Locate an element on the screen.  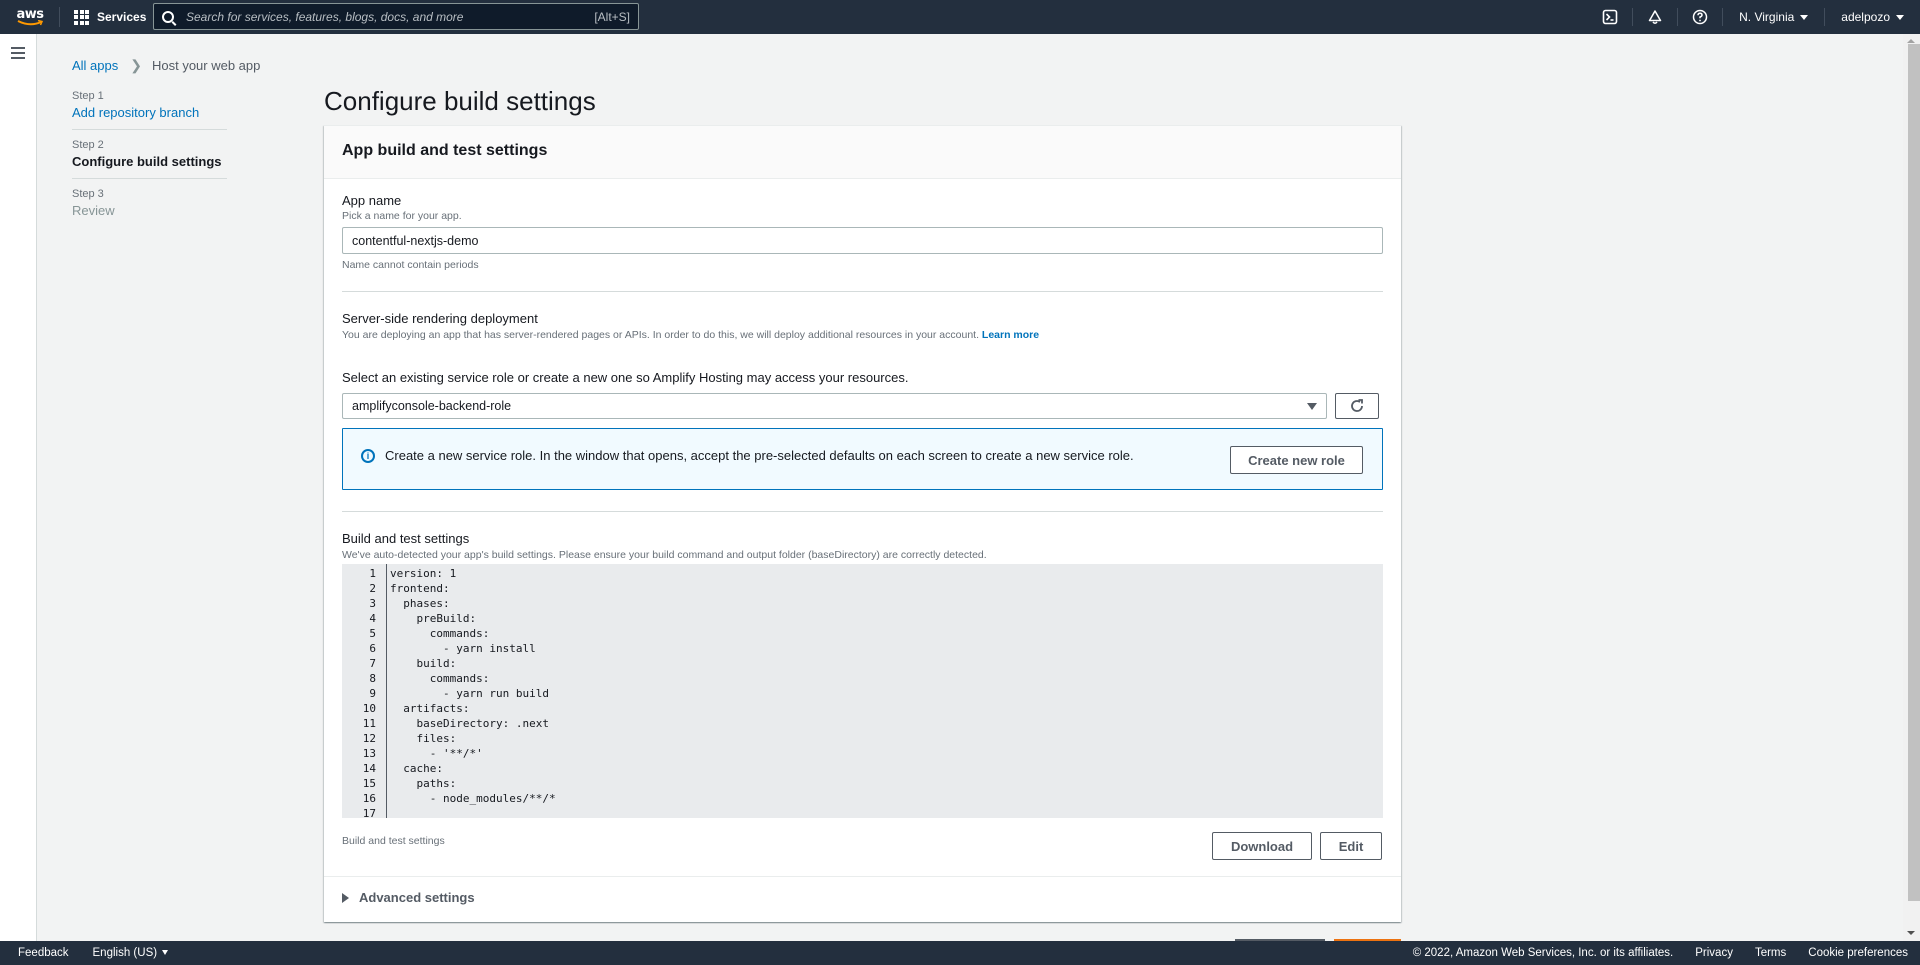
line-number: 7 is located at coordinates (372, 663).